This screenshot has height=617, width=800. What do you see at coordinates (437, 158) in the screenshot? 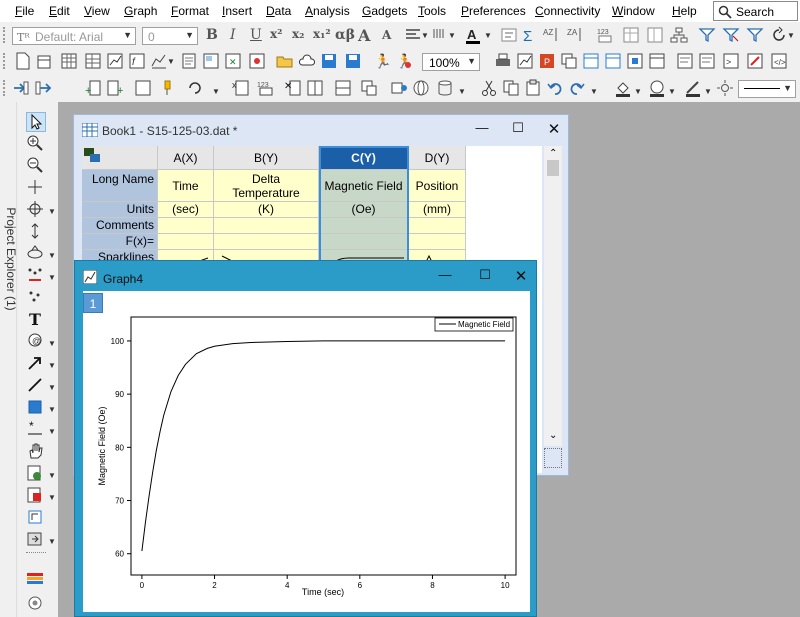
I see `column-header-d: D(Y)` at bounding box center [437, 158].